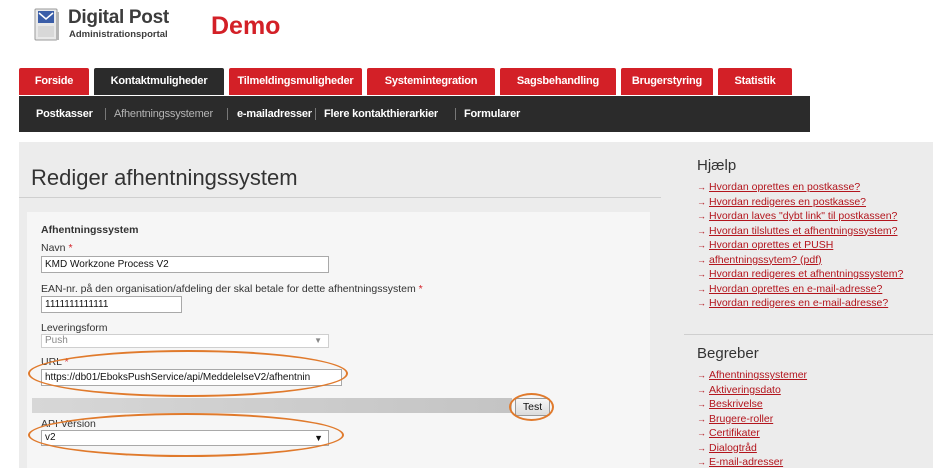 The width and height of the screenshot is (933, 468). What do you see at coordinates (159, 81) in the screenshot?
I see `tab-kontaktmuligheder: Kontaktmuligheder` at bounding box center [159, 81].